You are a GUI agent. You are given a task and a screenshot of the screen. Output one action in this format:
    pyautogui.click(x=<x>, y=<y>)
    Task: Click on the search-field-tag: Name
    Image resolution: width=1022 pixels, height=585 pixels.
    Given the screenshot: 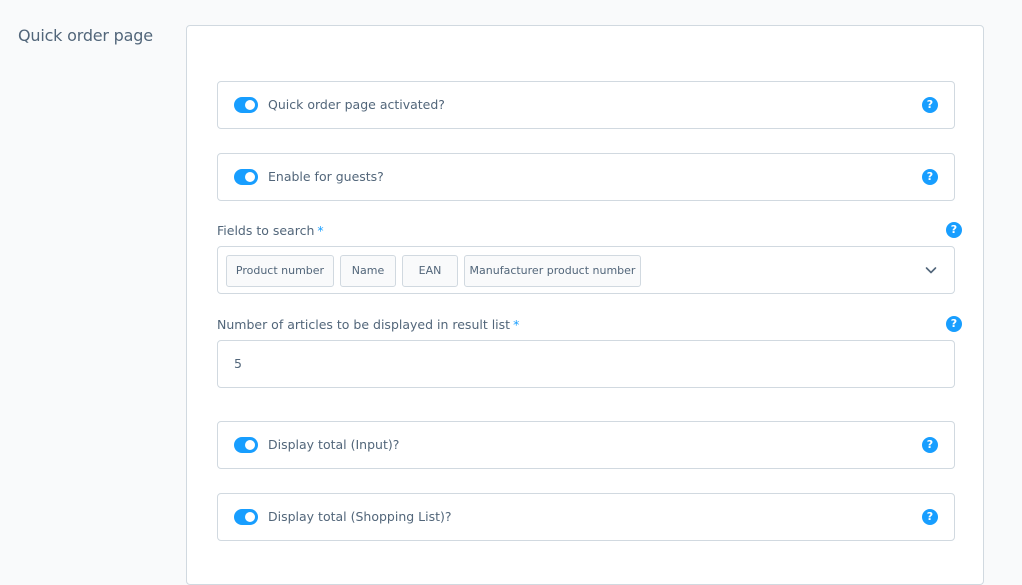 What is the action you would take?
    pyautogui.click(x=368, y=271)
    